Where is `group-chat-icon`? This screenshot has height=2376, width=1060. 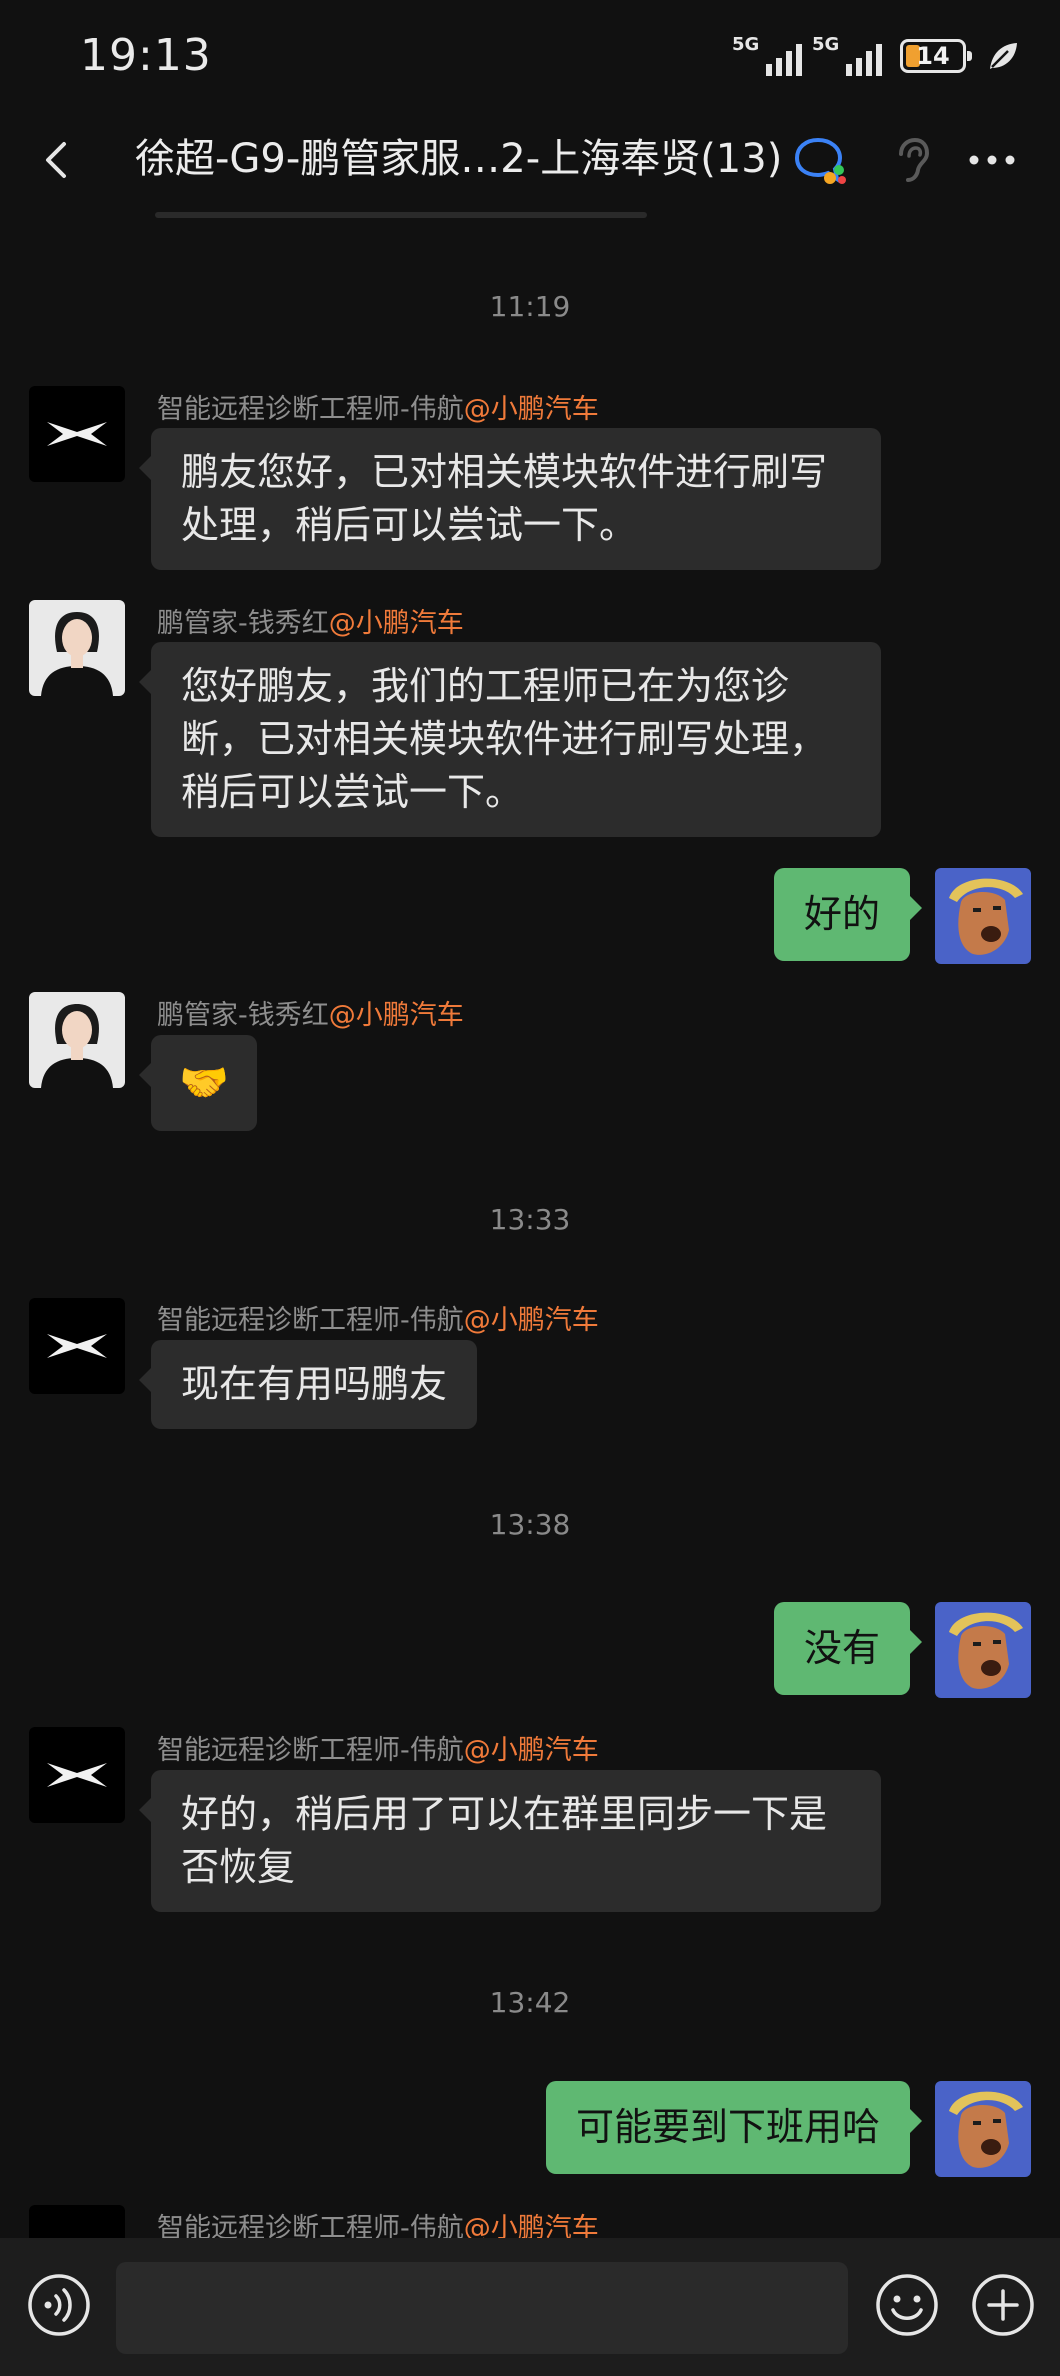 group-chat-icon is located at coordinates (820, 160).